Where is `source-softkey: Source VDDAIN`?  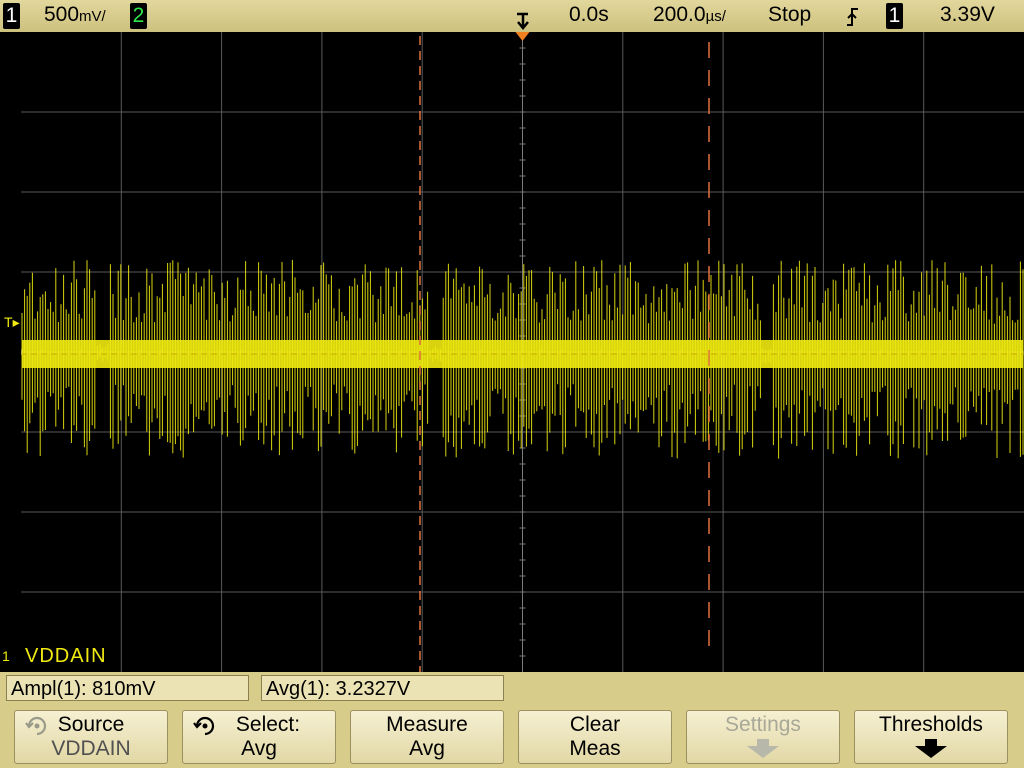
source-softkey: Source VDDAIN is located at coordinates (91, 737).